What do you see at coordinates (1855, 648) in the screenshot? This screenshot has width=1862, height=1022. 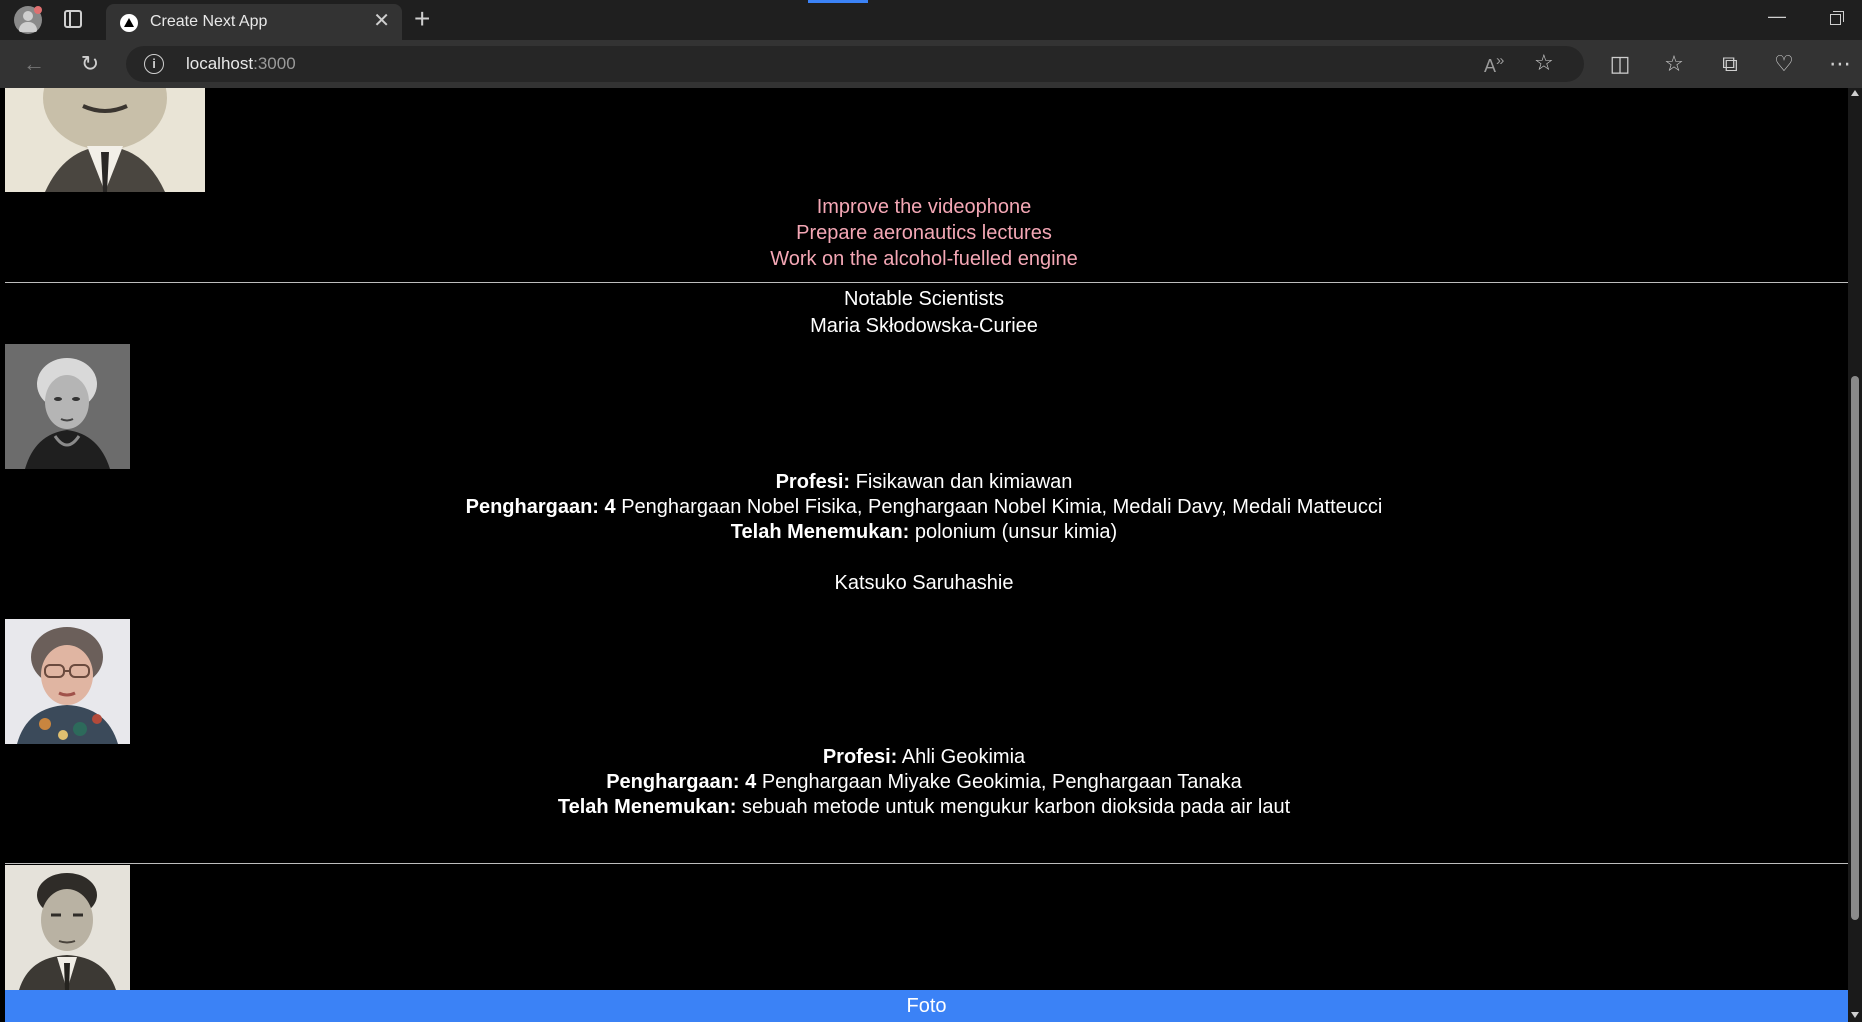 I see `scroll-thumb` at bounding box center [1855, 648].